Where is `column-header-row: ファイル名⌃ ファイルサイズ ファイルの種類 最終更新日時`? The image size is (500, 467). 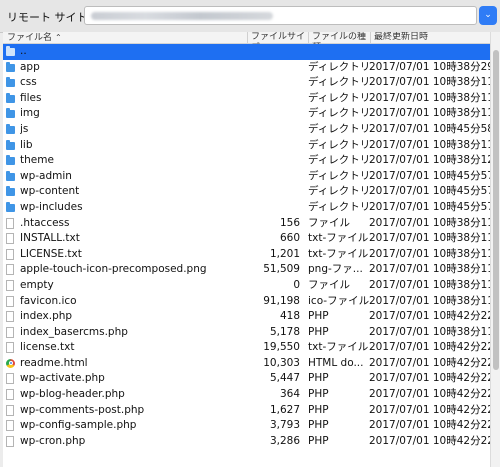 column-header-row: ファイル名⌃ ファイルサイズ ファイルの種類 最終更新日時 is located at coordinates (246, 42).